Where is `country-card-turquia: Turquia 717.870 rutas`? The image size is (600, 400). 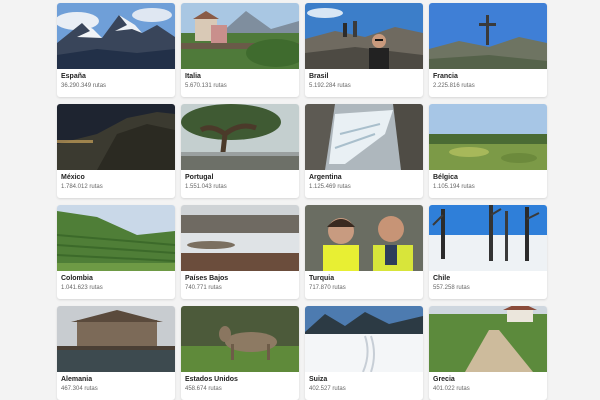
country-card-turquia: Turquia 717.870 rutas is located at coordinates (364, 252).